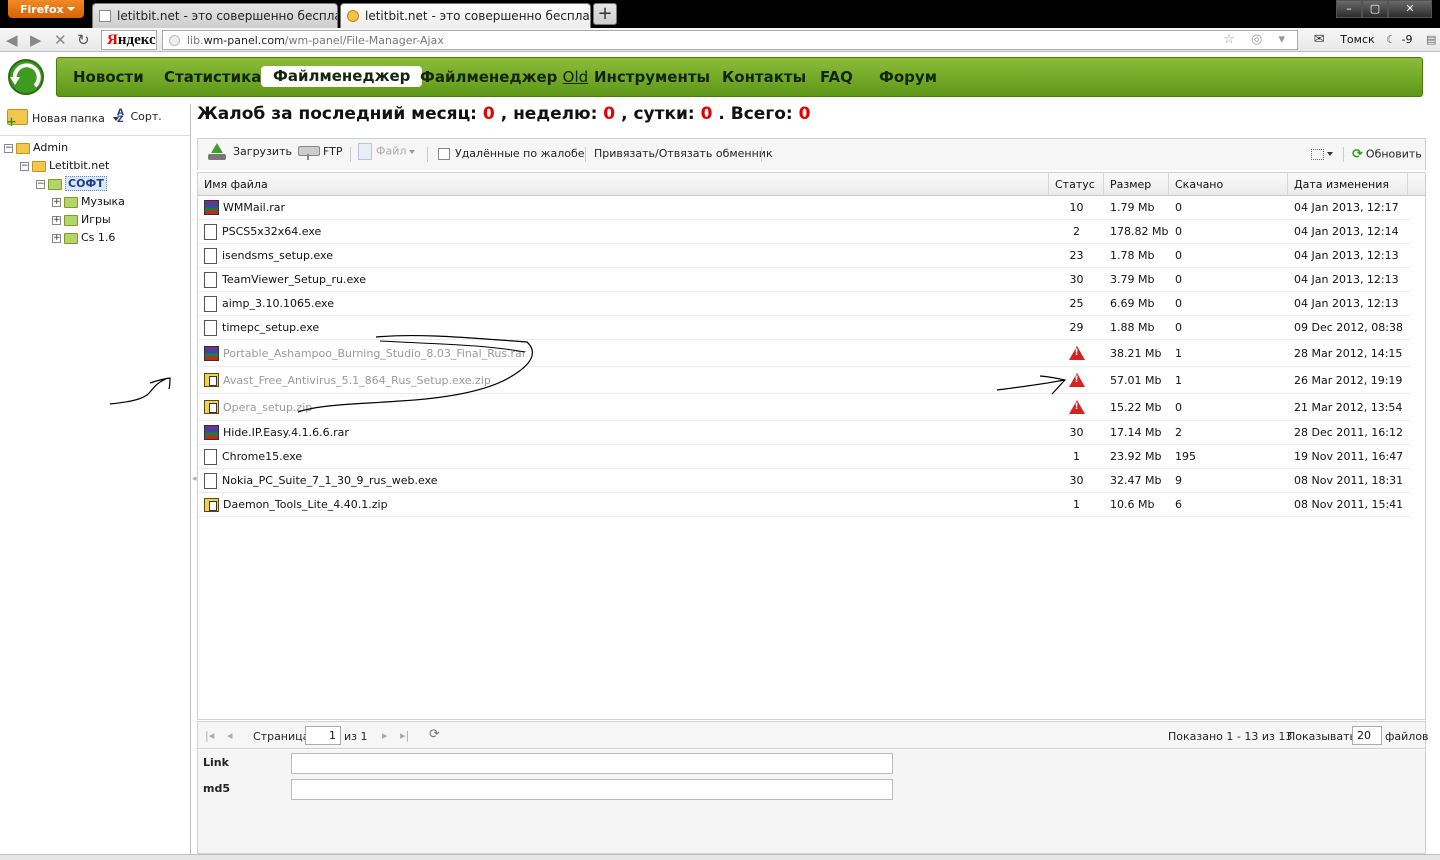 This screenshot has width=1440, height=860. What do you see at coordinates (211, 504) in the screenshot?
I see `zip-file-icon` at bounding box center [211, 504].